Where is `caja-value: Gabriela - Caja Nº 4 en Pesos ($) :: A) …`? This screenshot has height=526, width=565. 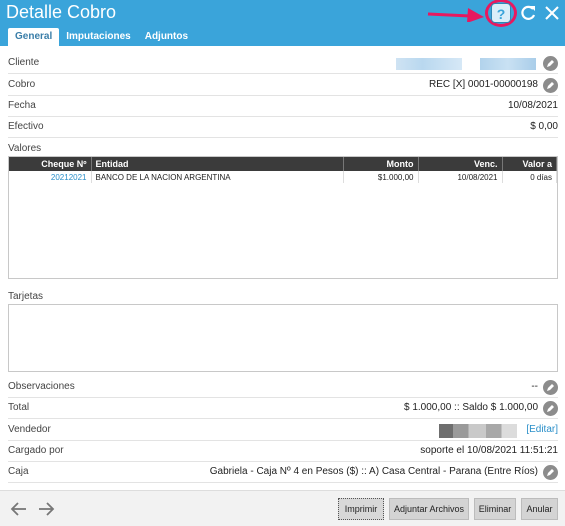
caja-value: Gabriela - Caja Nº 4 en Pesos ($) :: A) … is located at coordinates (373, 471).